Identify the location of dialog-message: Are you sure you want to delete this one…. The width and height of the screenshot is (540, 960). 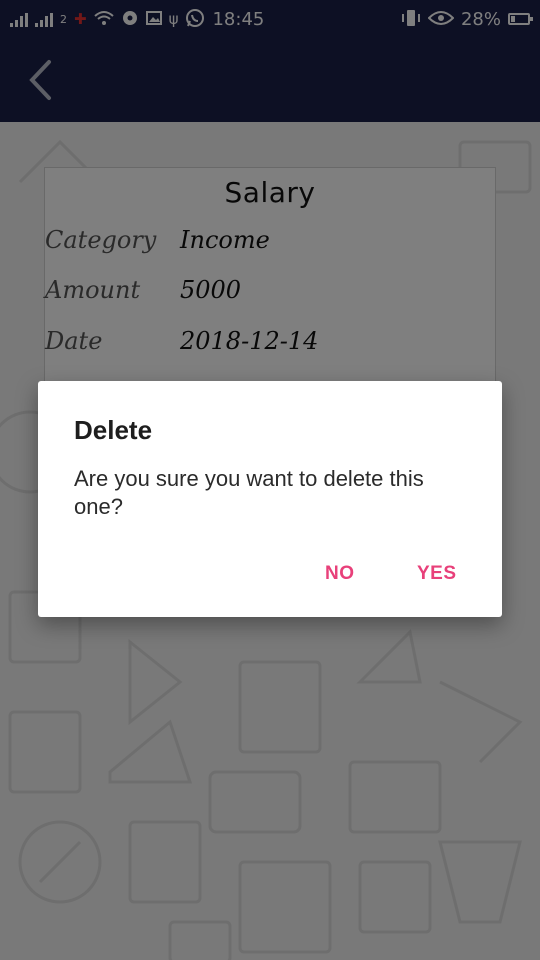
(249, 492).